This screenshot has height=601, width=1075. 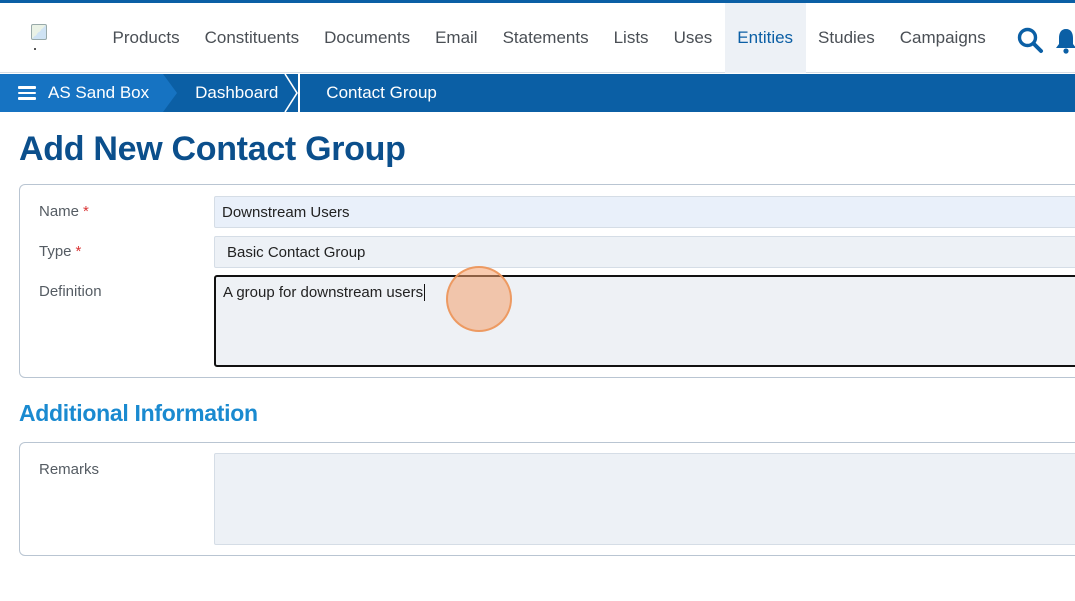 I want to click on nav-item-documents: Documents, so click(x=367, y=38).